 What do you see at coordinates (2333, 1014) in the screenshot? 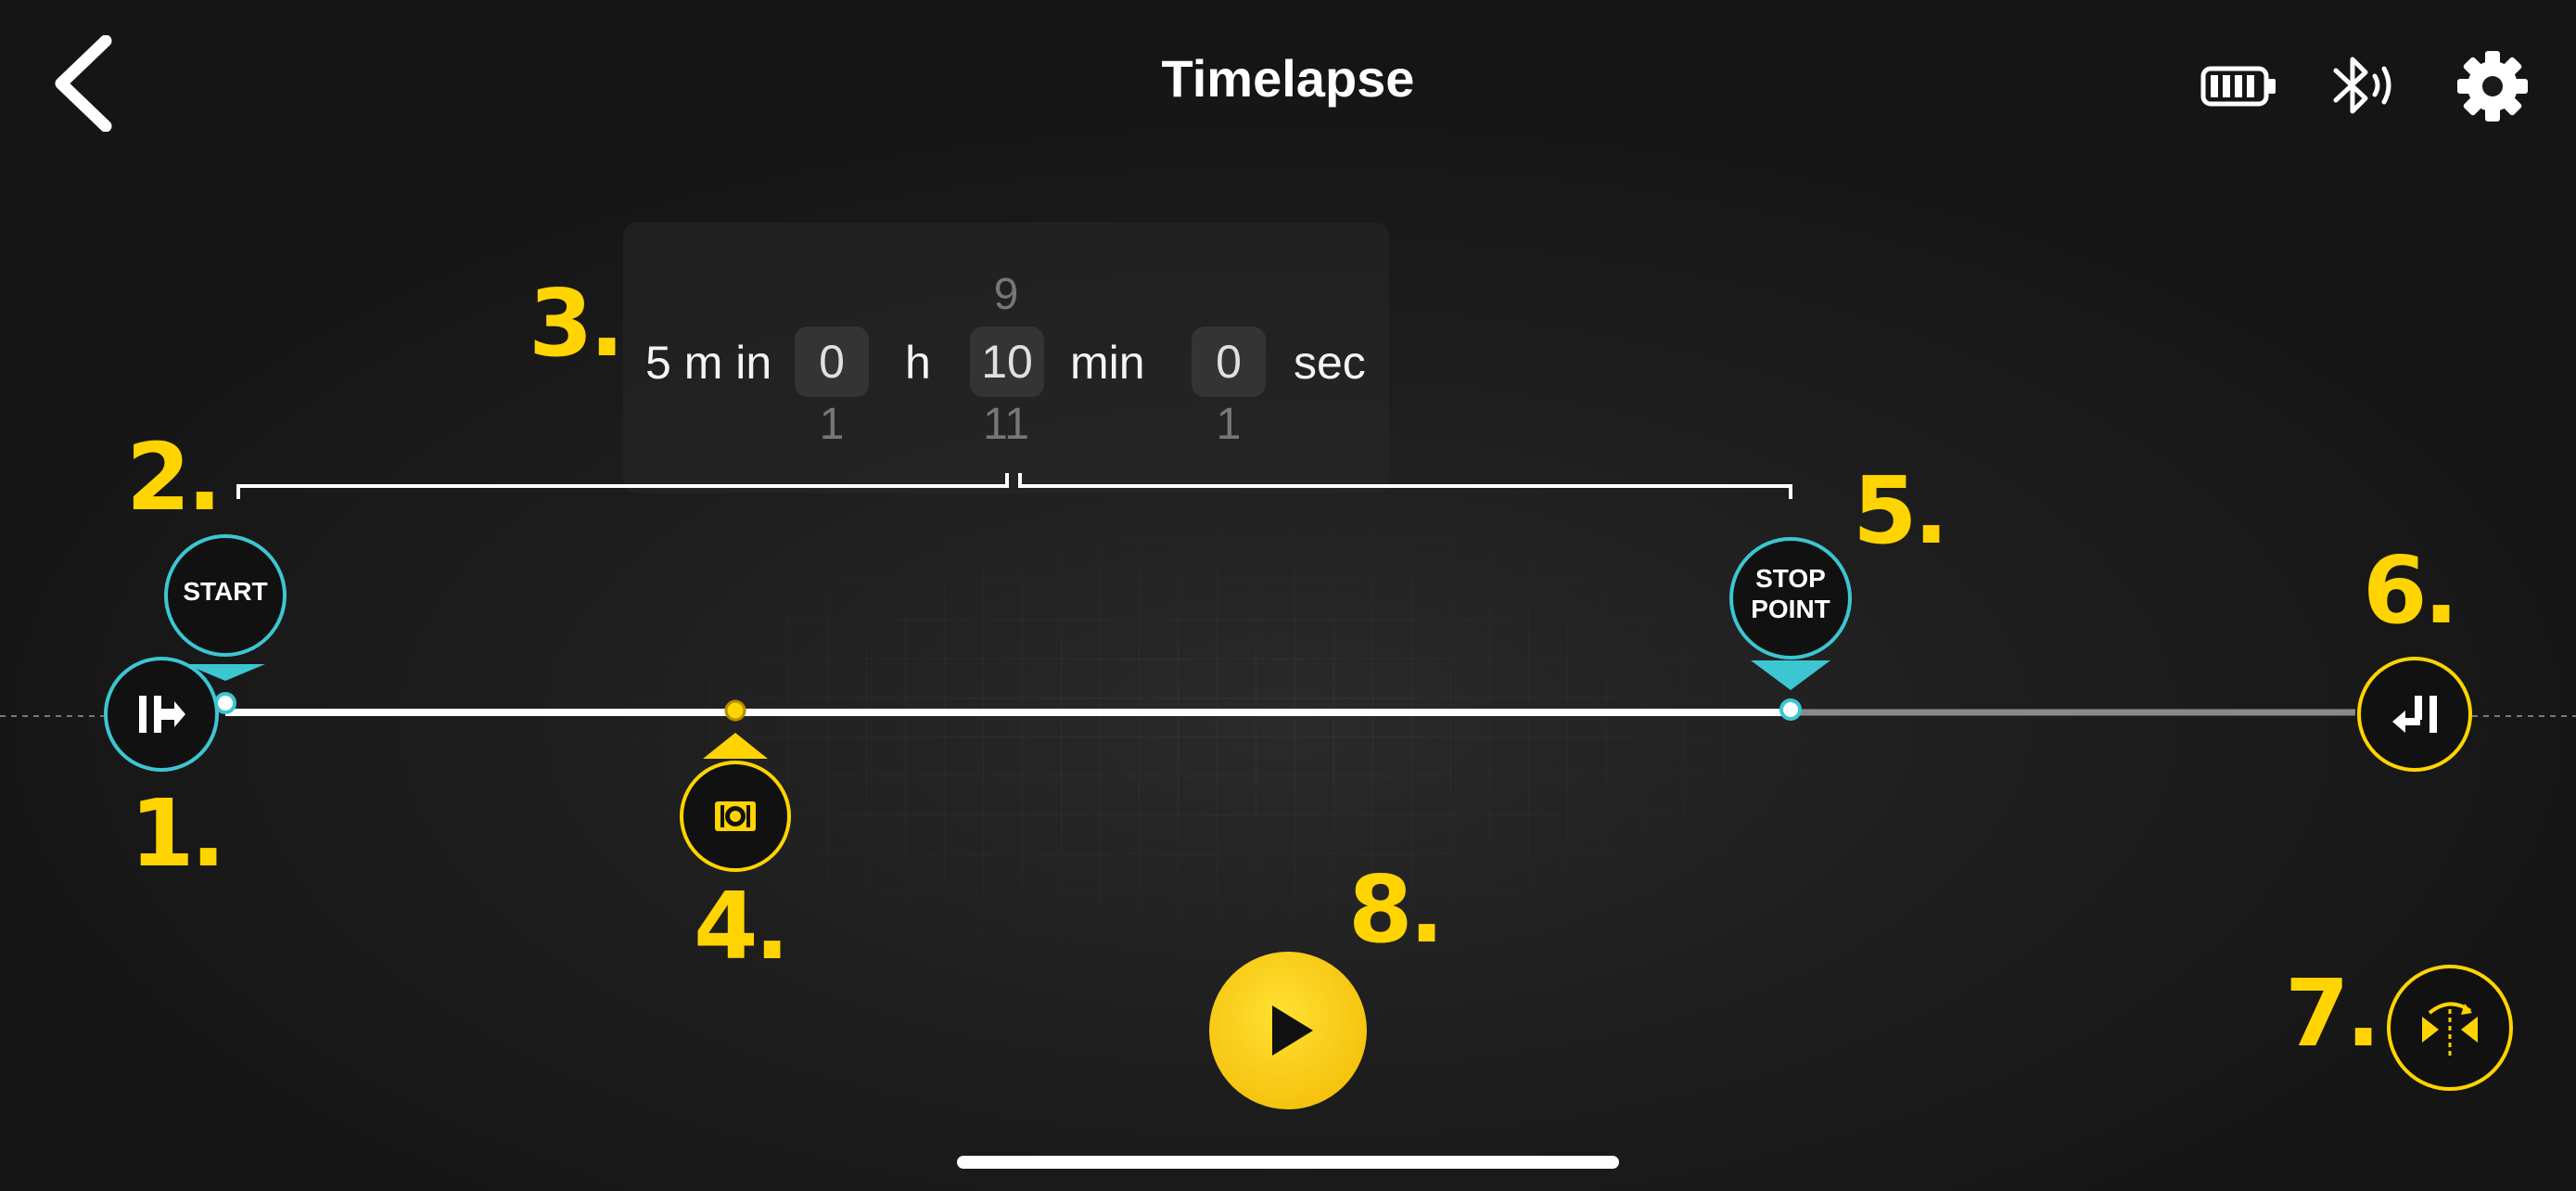
I see `callout-7: 7.` at bounding box center [2333, 1014].